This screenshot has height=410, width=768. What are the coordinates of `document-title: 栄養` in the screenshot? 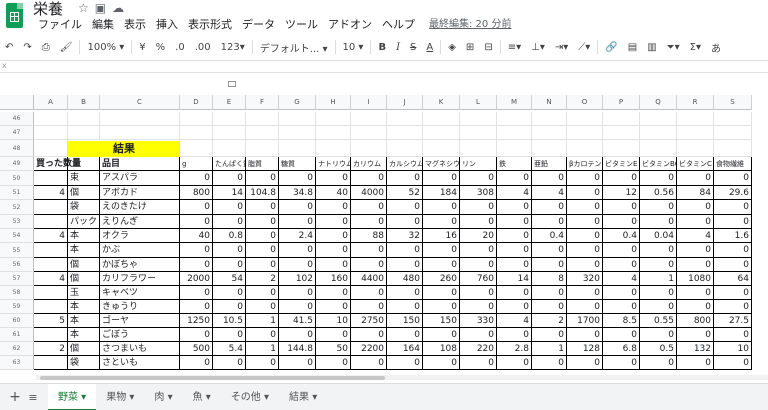 It's located at (48, 9).